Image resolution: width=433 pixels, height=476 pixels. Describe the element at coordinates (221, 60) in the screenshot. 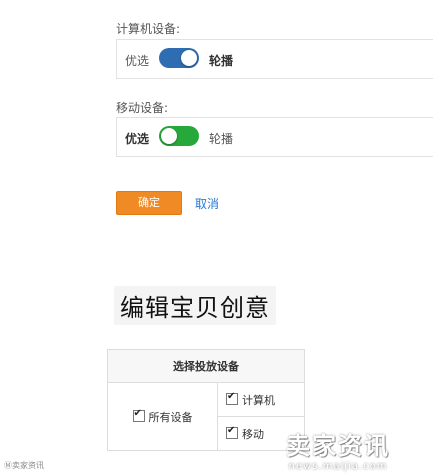

I see `computer-option-rotate: 轮播` at that location.